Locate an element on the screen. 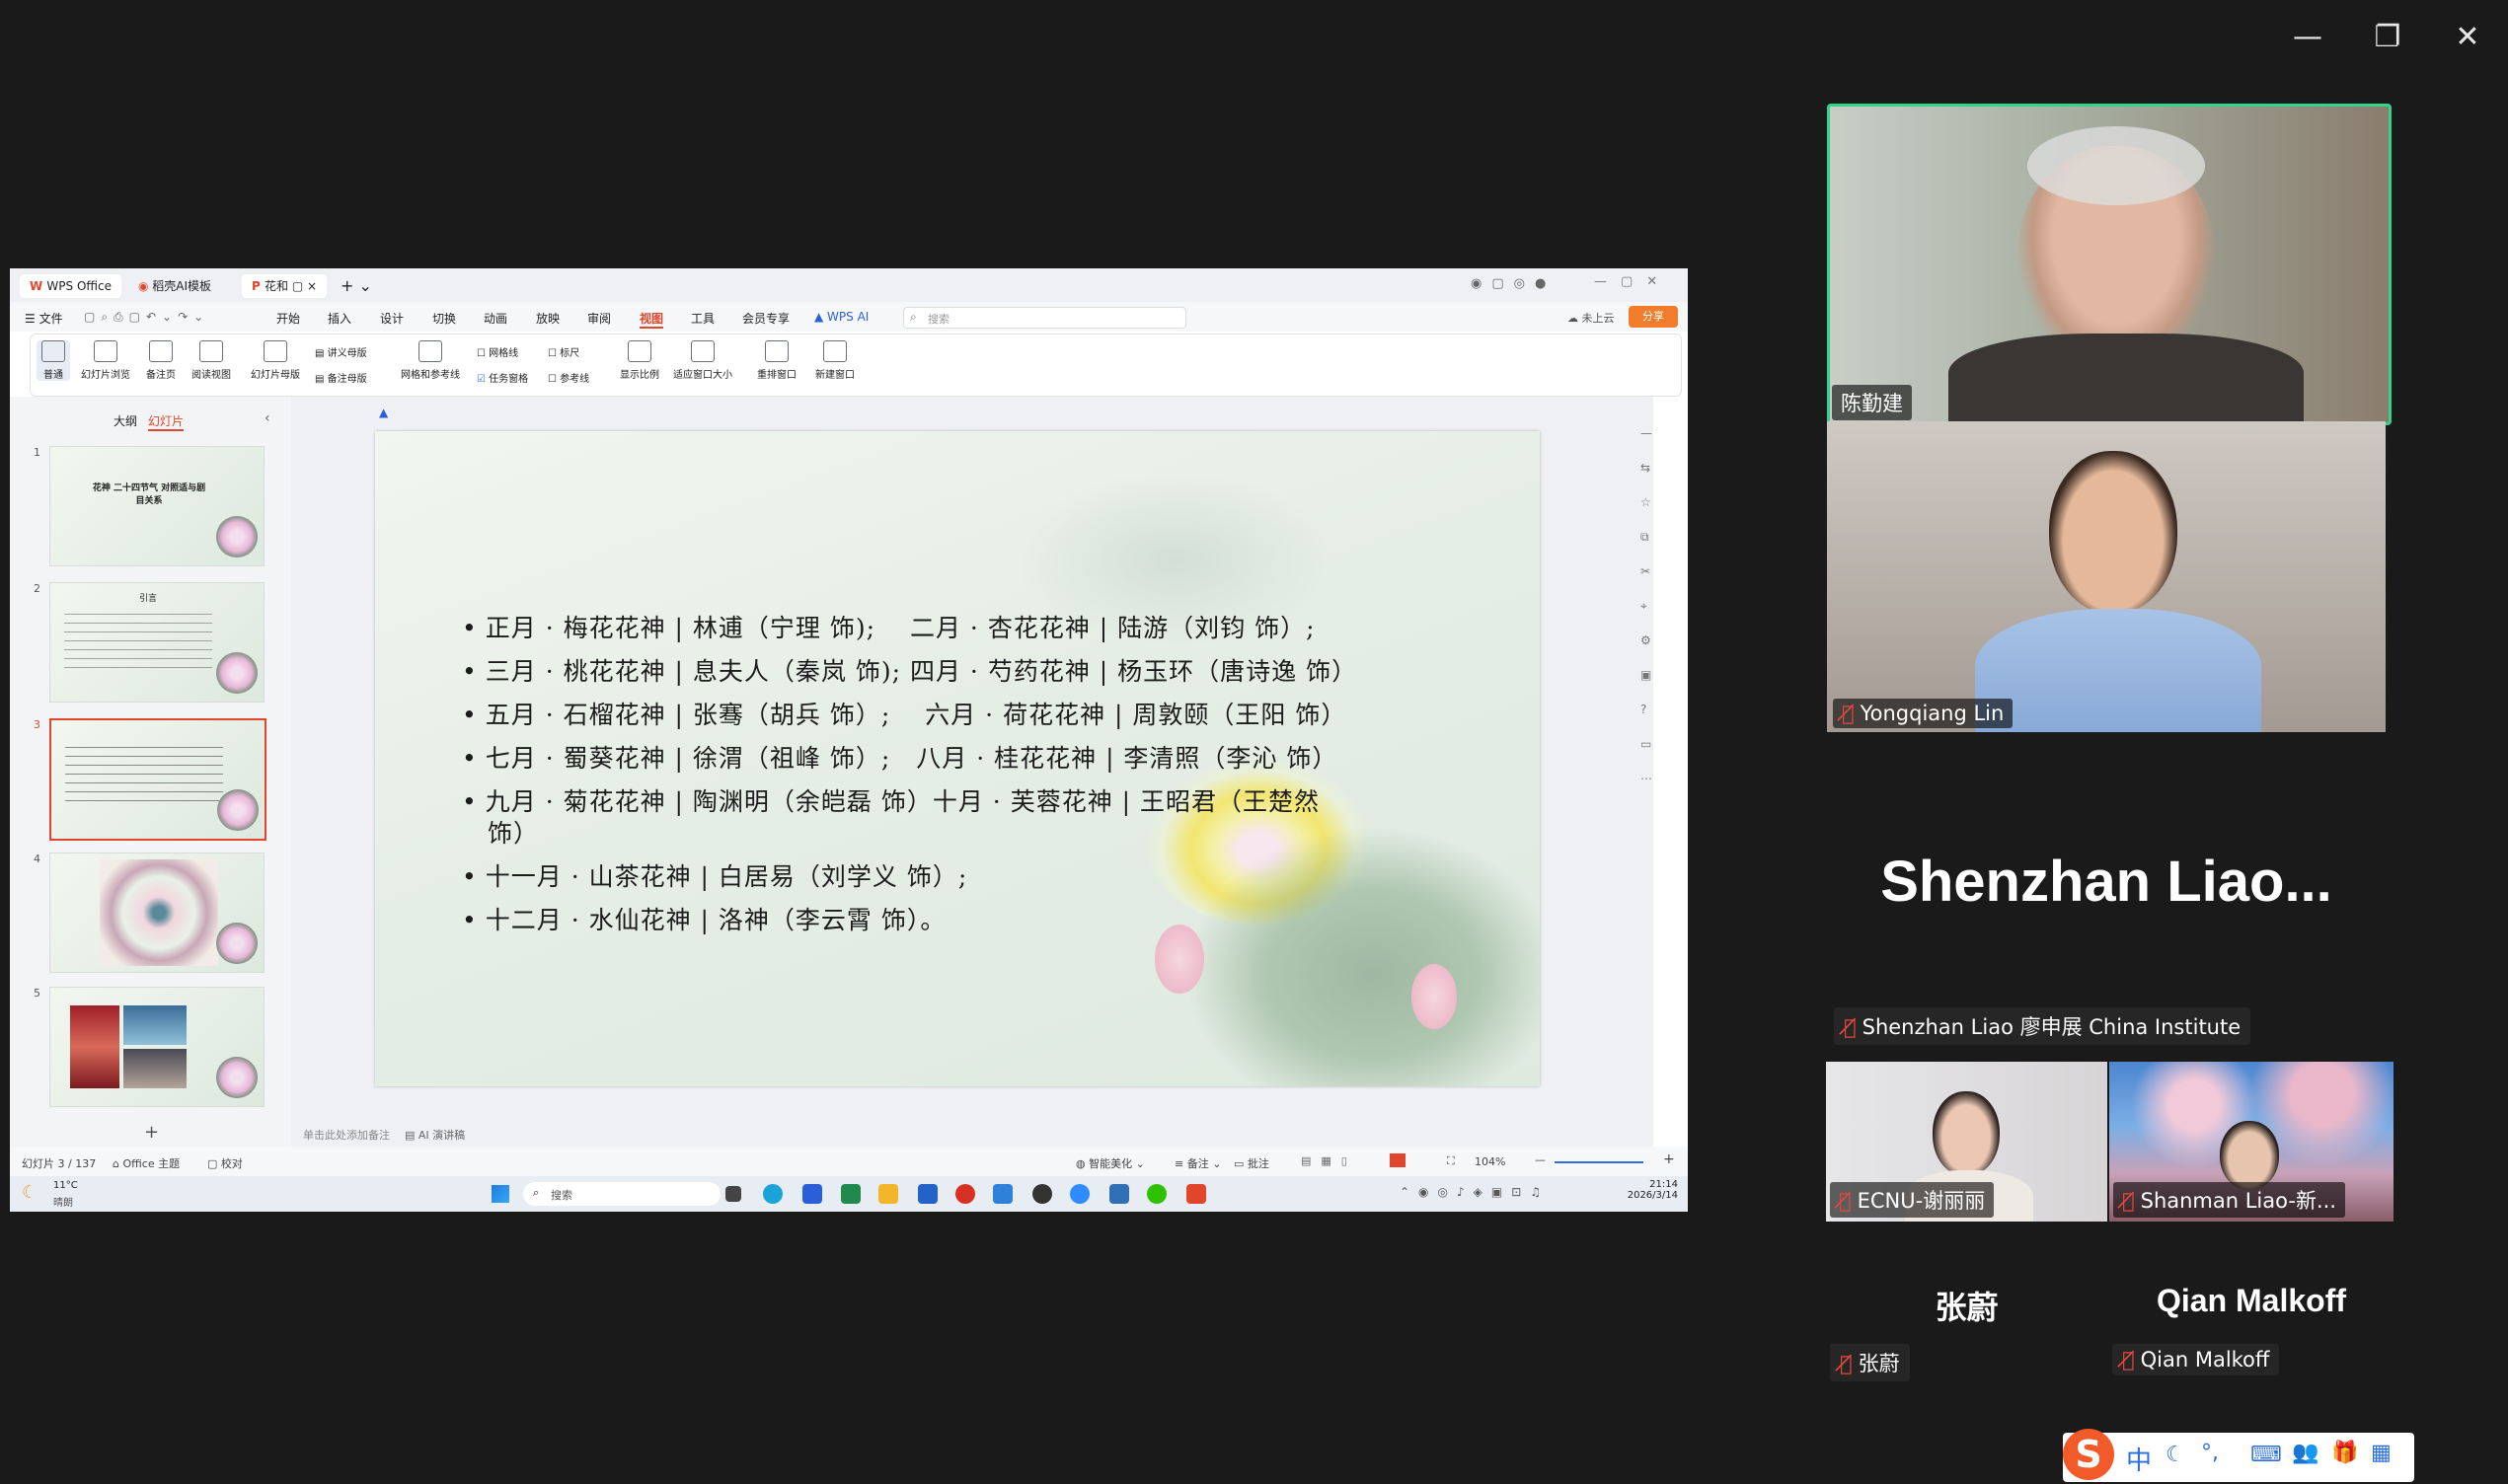  grid-guides-button: 网格和参考线 is located at coordinates (430, 360).